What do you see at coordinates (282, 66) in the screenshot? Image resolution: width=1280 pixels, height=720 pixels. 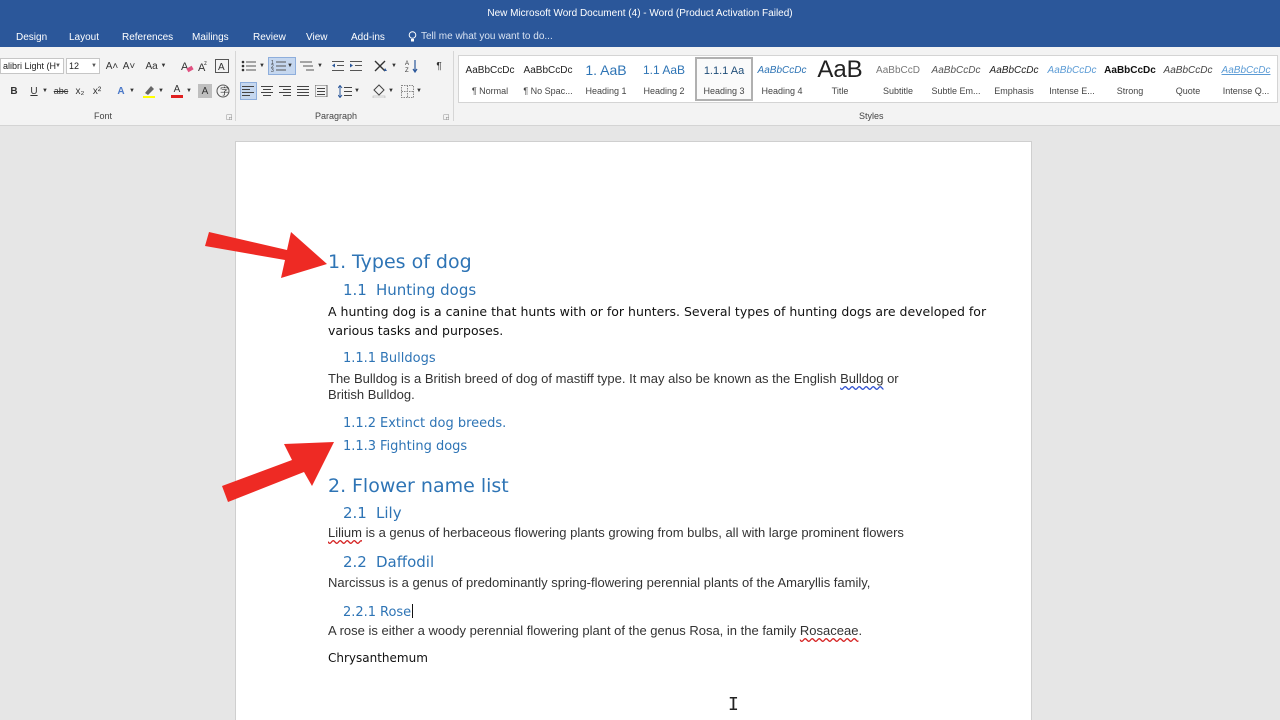 I see `numbering-button: 123 ▼` at bounding box center [282, 66].